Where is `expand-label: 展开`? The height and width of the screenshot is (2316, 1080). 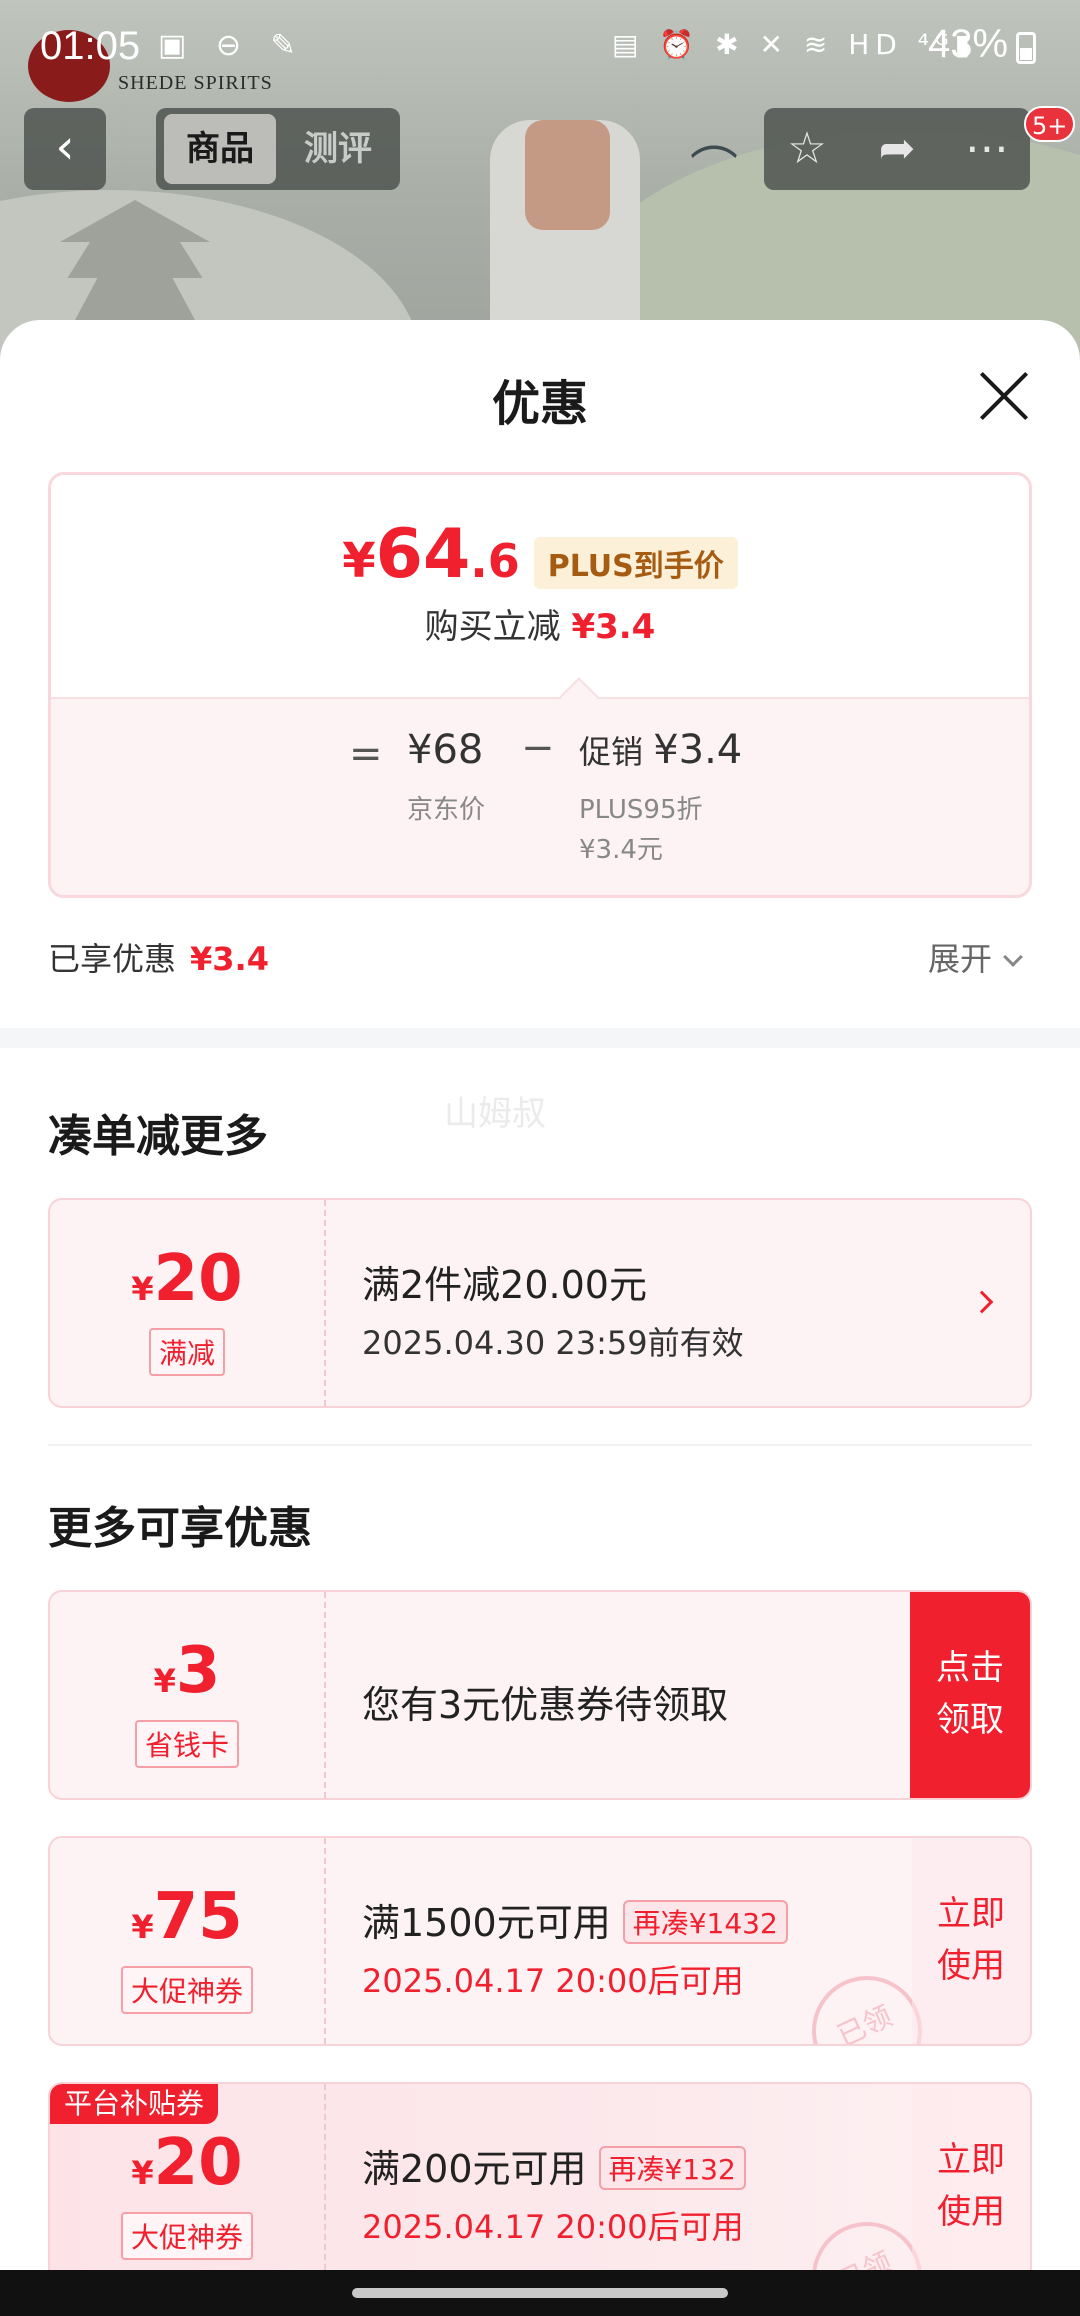
expand-label: 展开 is located at coordinates (960, 959).